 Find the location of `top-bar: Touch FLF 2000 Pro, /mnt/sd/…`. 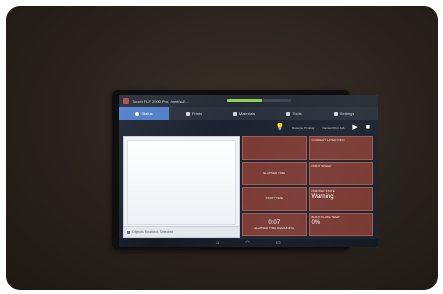

top-bar: Touch FLF 2000 Pro, /mnt/sd/… is located at coordinates (248, 101).